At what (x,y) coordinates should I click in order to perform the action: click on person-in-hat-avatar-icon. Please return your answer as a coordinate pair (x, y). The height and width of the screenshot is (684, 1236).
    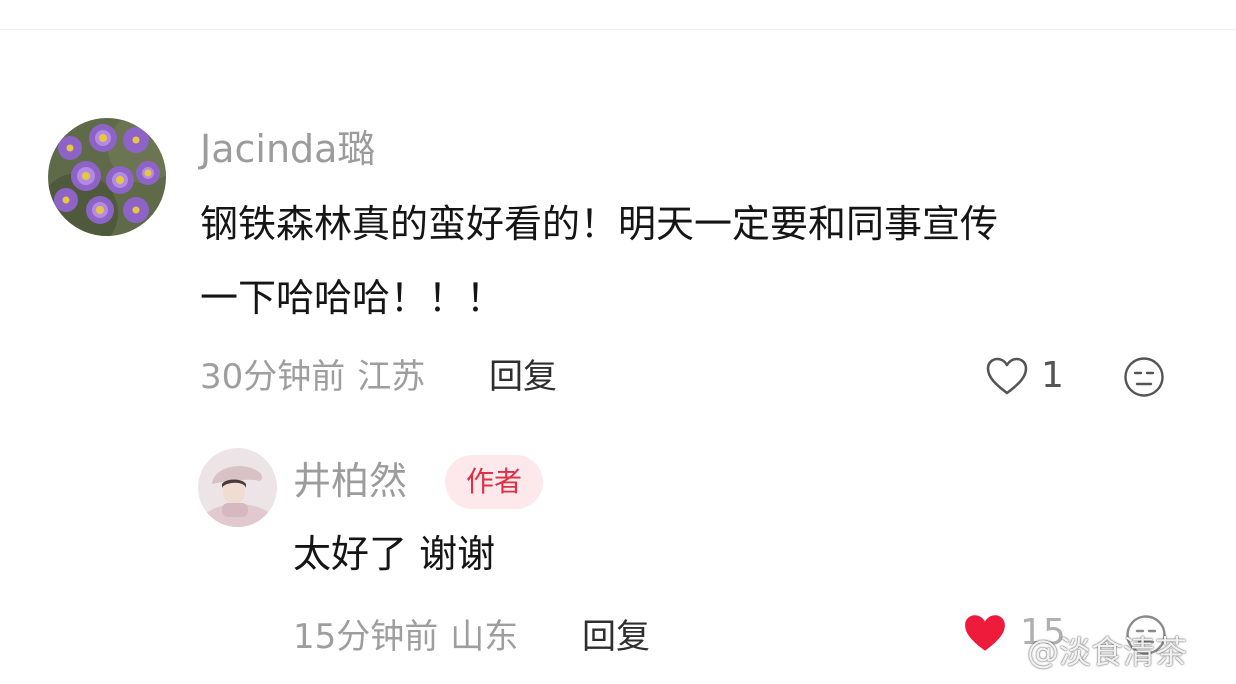
    Looking at the image, I should click on (237, 487).